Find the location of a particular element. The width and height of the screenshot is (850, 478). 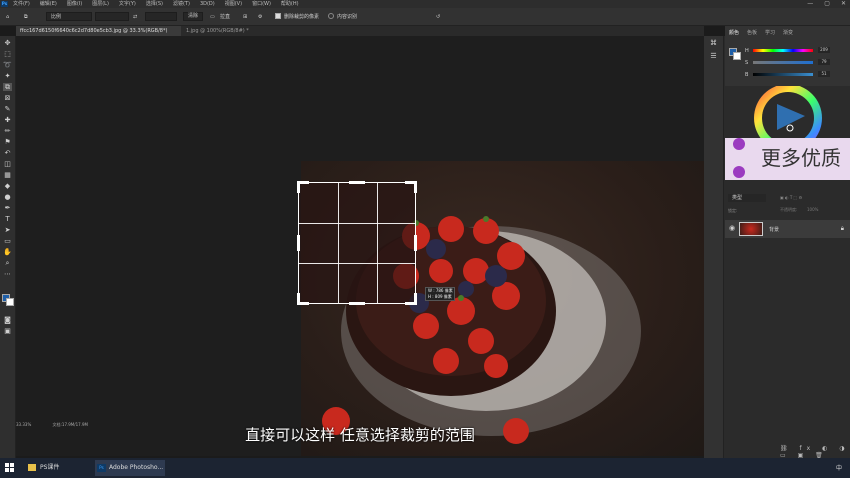

tab-learn: 学习 is located at coordinates (770, 32).